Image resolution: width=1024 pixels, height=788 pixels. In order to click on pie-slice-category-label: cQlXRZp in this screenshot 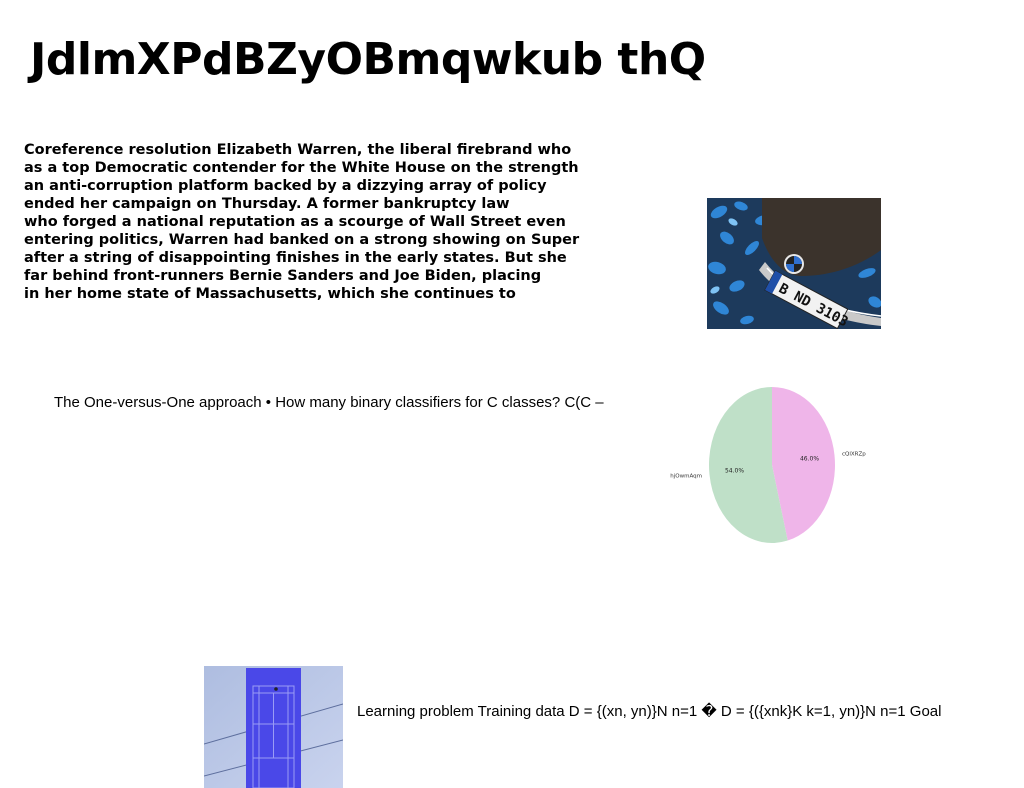, I will do `click(854, 455)`.